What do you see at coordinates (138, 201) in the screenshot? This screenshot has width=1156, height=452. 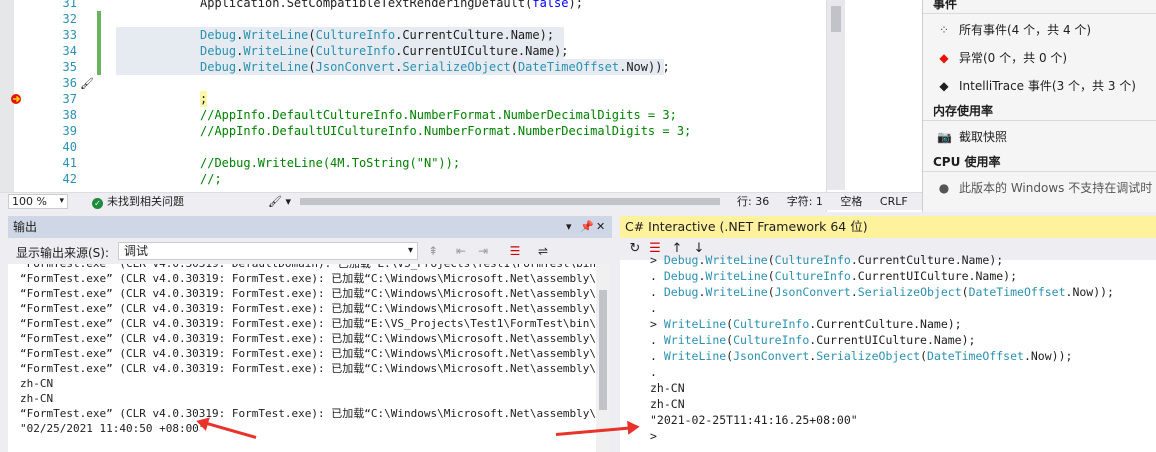 I see `issues-indicator: ✓ 未找到相关问题` at bounding box center [138, 201].